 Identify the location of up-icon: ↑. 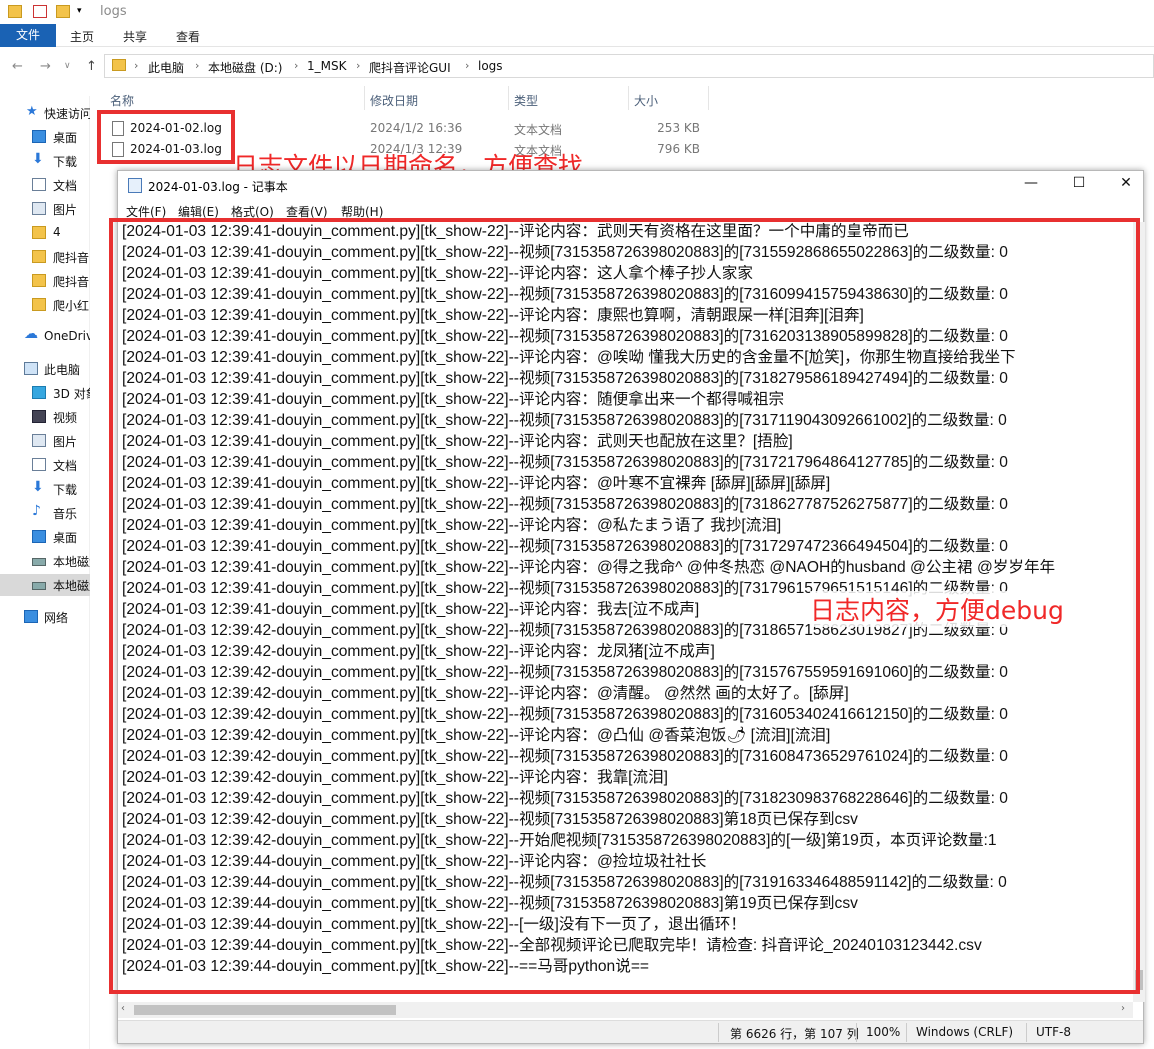
(91, 66).